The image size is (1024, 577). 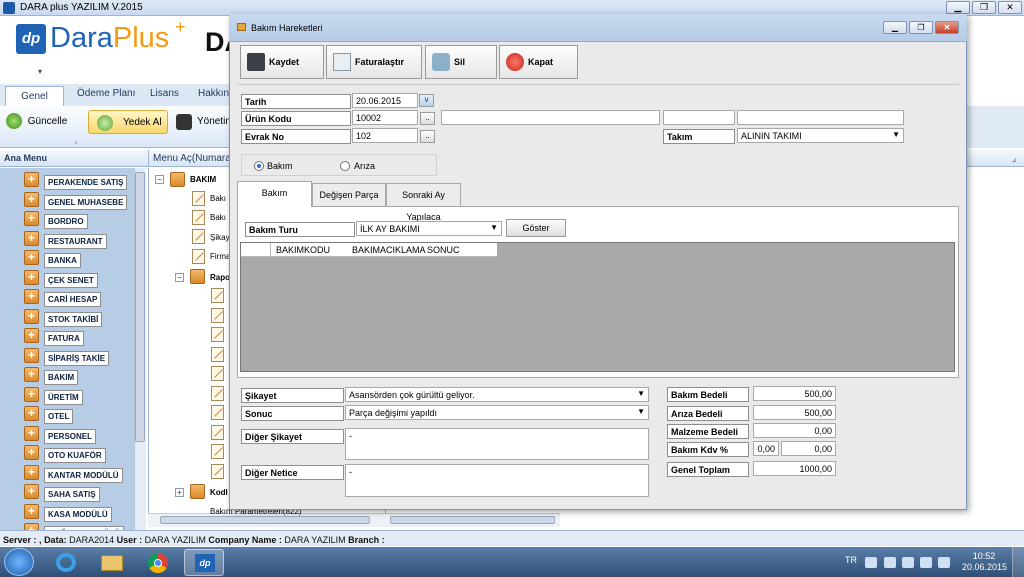 I want to click on left-menu-item: +MAĞAZA MODÜLÜ, so click(x=82, y=526).